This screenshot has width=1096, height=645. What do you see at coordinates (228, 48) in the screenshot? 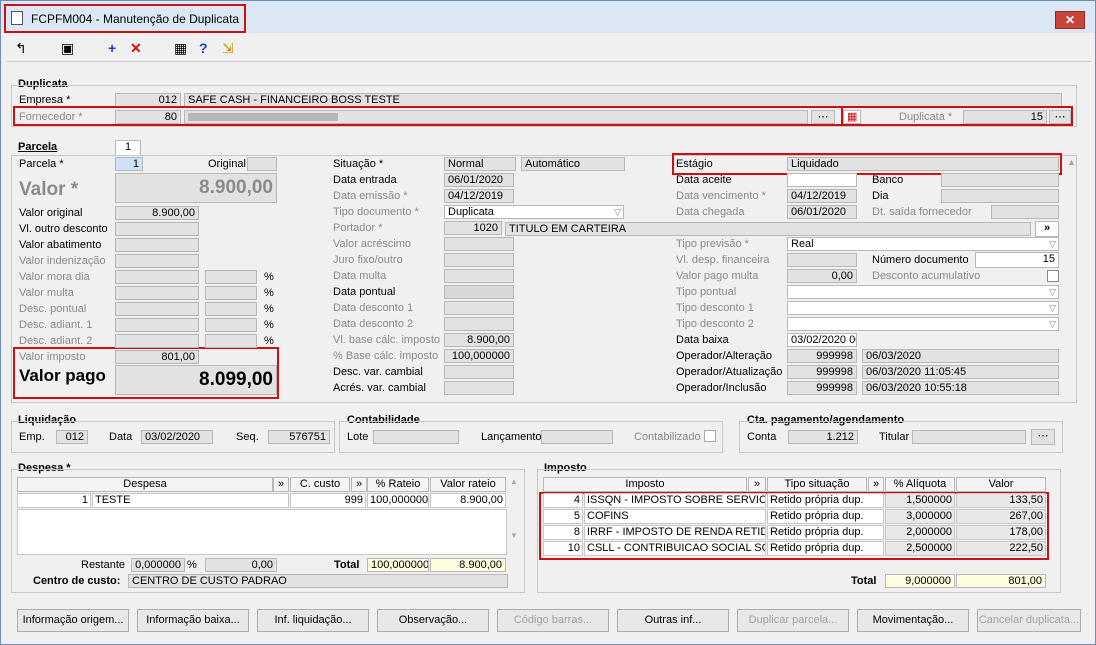
I see `exit-icon: ⇲` at bounding box center [228, 48].